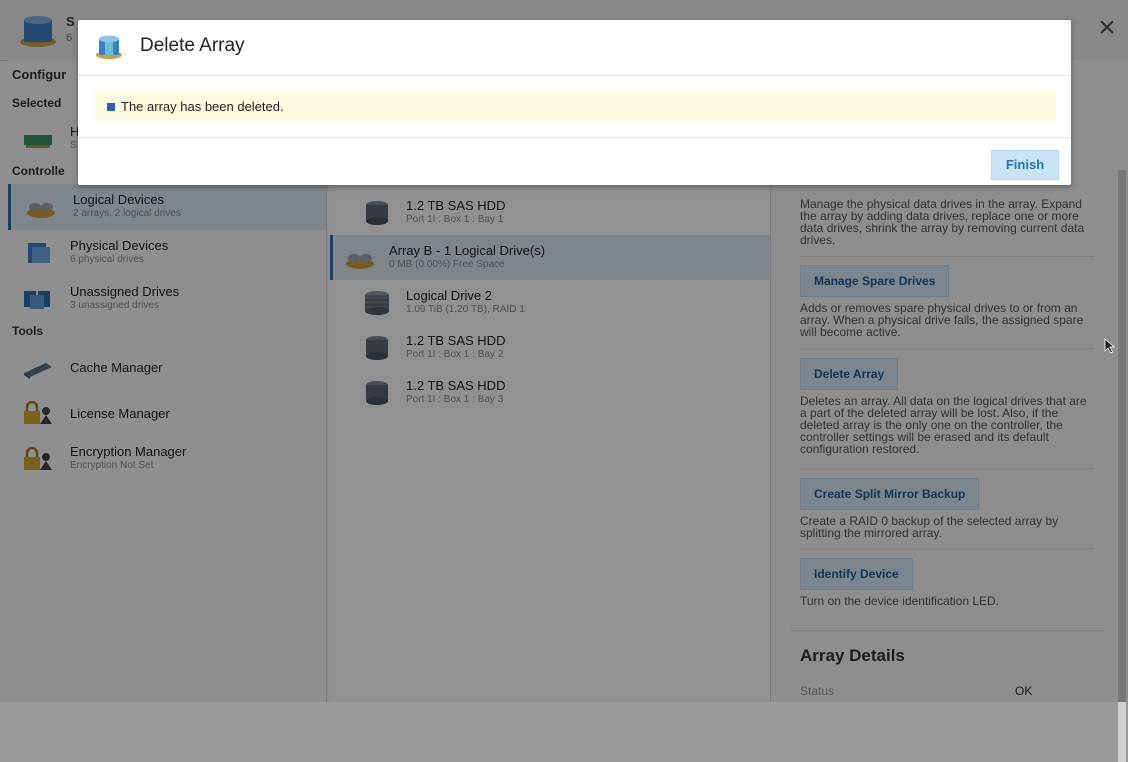  I want to click on info-square-icon, so click(111, 107).